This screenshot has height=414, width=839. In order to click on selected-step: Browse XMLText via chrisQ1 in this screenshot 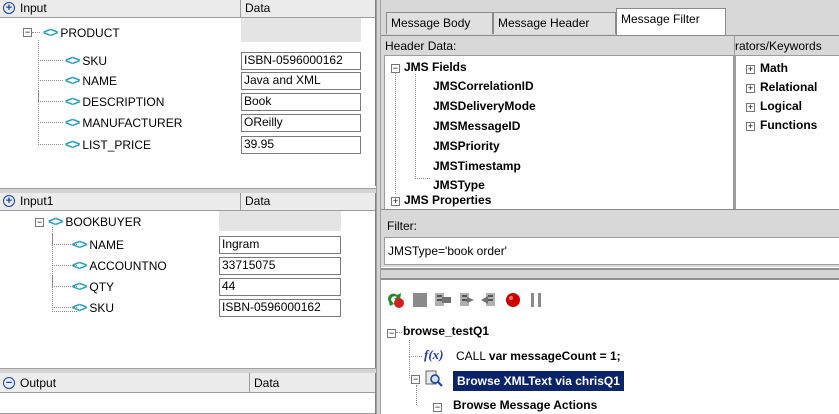, I will do `click(538, 381)`.